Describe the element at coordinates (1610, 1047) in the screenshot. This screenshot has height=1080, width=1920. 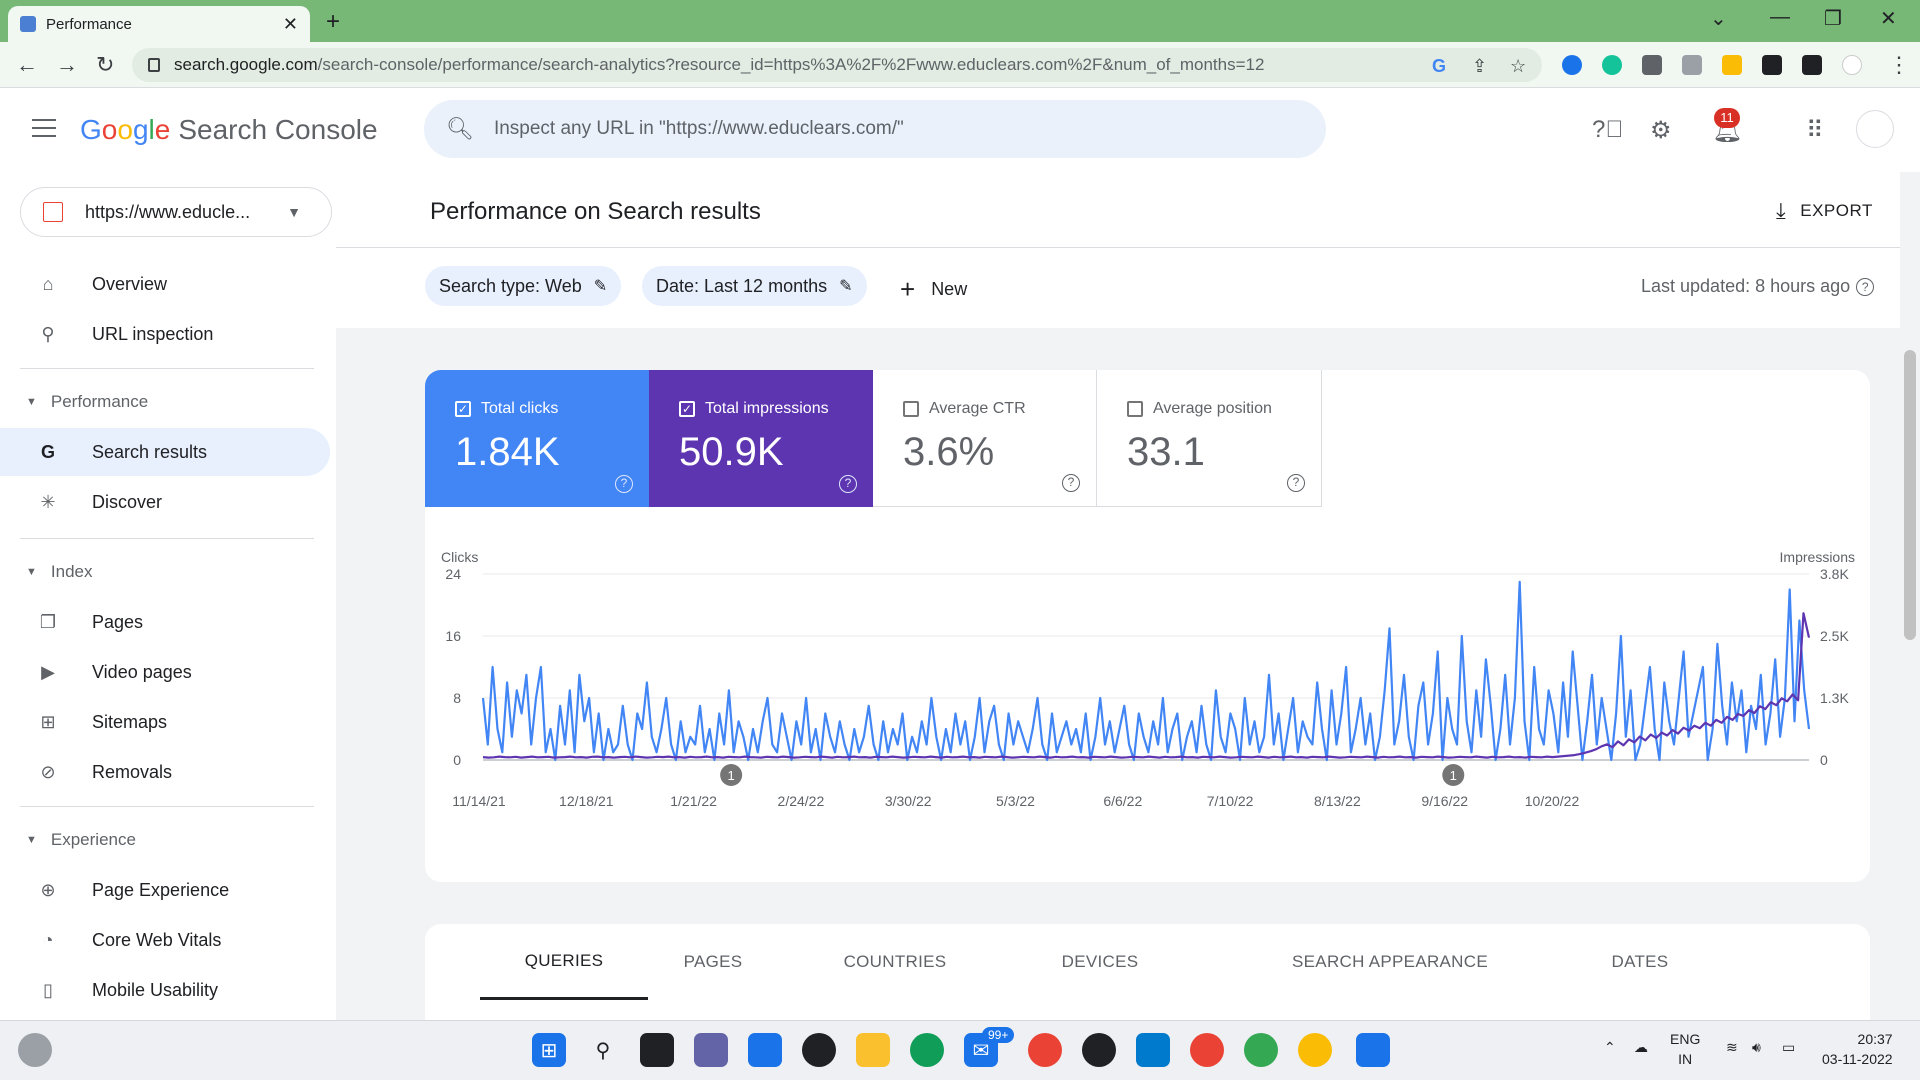
I see `tray-chevron-icon: ⌃` at that location.